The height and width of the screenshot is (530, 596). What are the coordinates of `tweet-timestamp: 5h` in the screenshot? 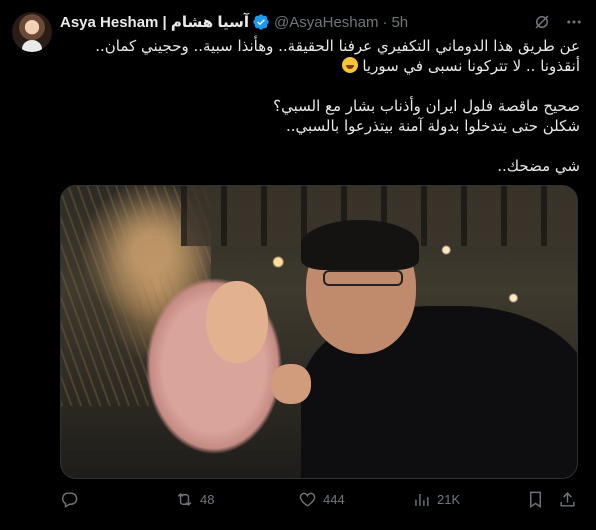 It's located at (399, 22).